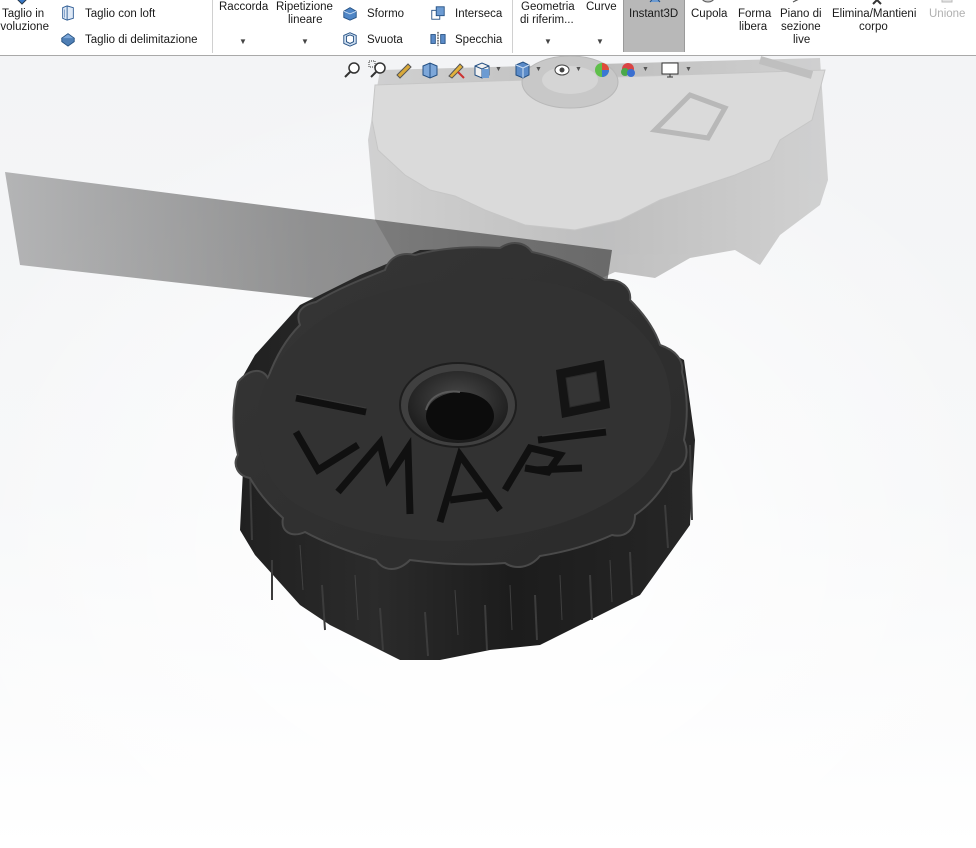  Describe the element at coordinates (951, 26) in the screenshot. I see `combine-button: Unione` at that location.